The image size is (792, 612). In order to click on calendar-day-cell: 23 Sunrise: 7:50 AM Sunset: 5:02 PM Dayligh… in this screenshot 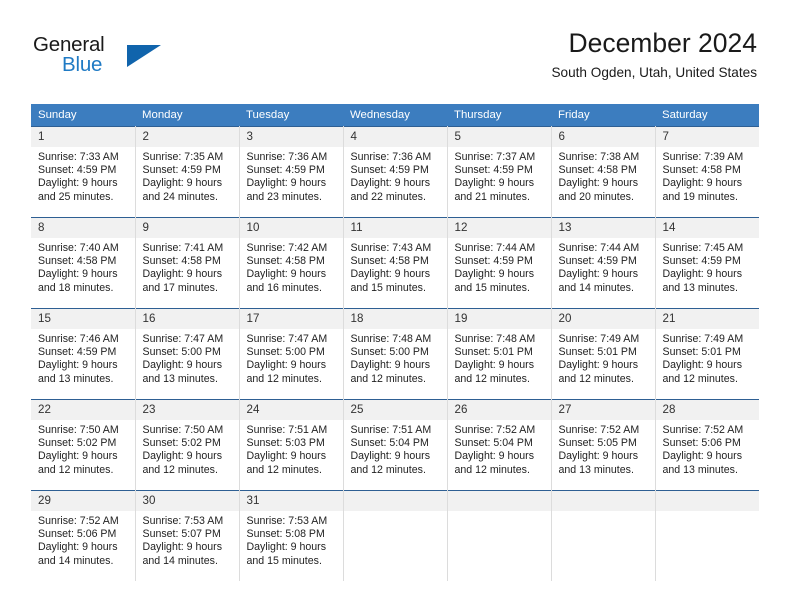, I will do `click(187, 445)`.